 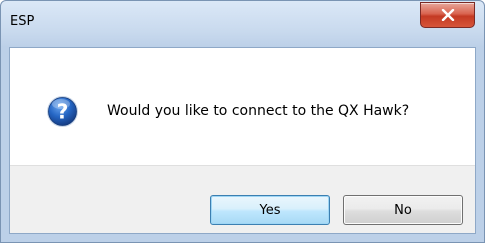 I want to click on close-icon, so click(x=448, y=15).